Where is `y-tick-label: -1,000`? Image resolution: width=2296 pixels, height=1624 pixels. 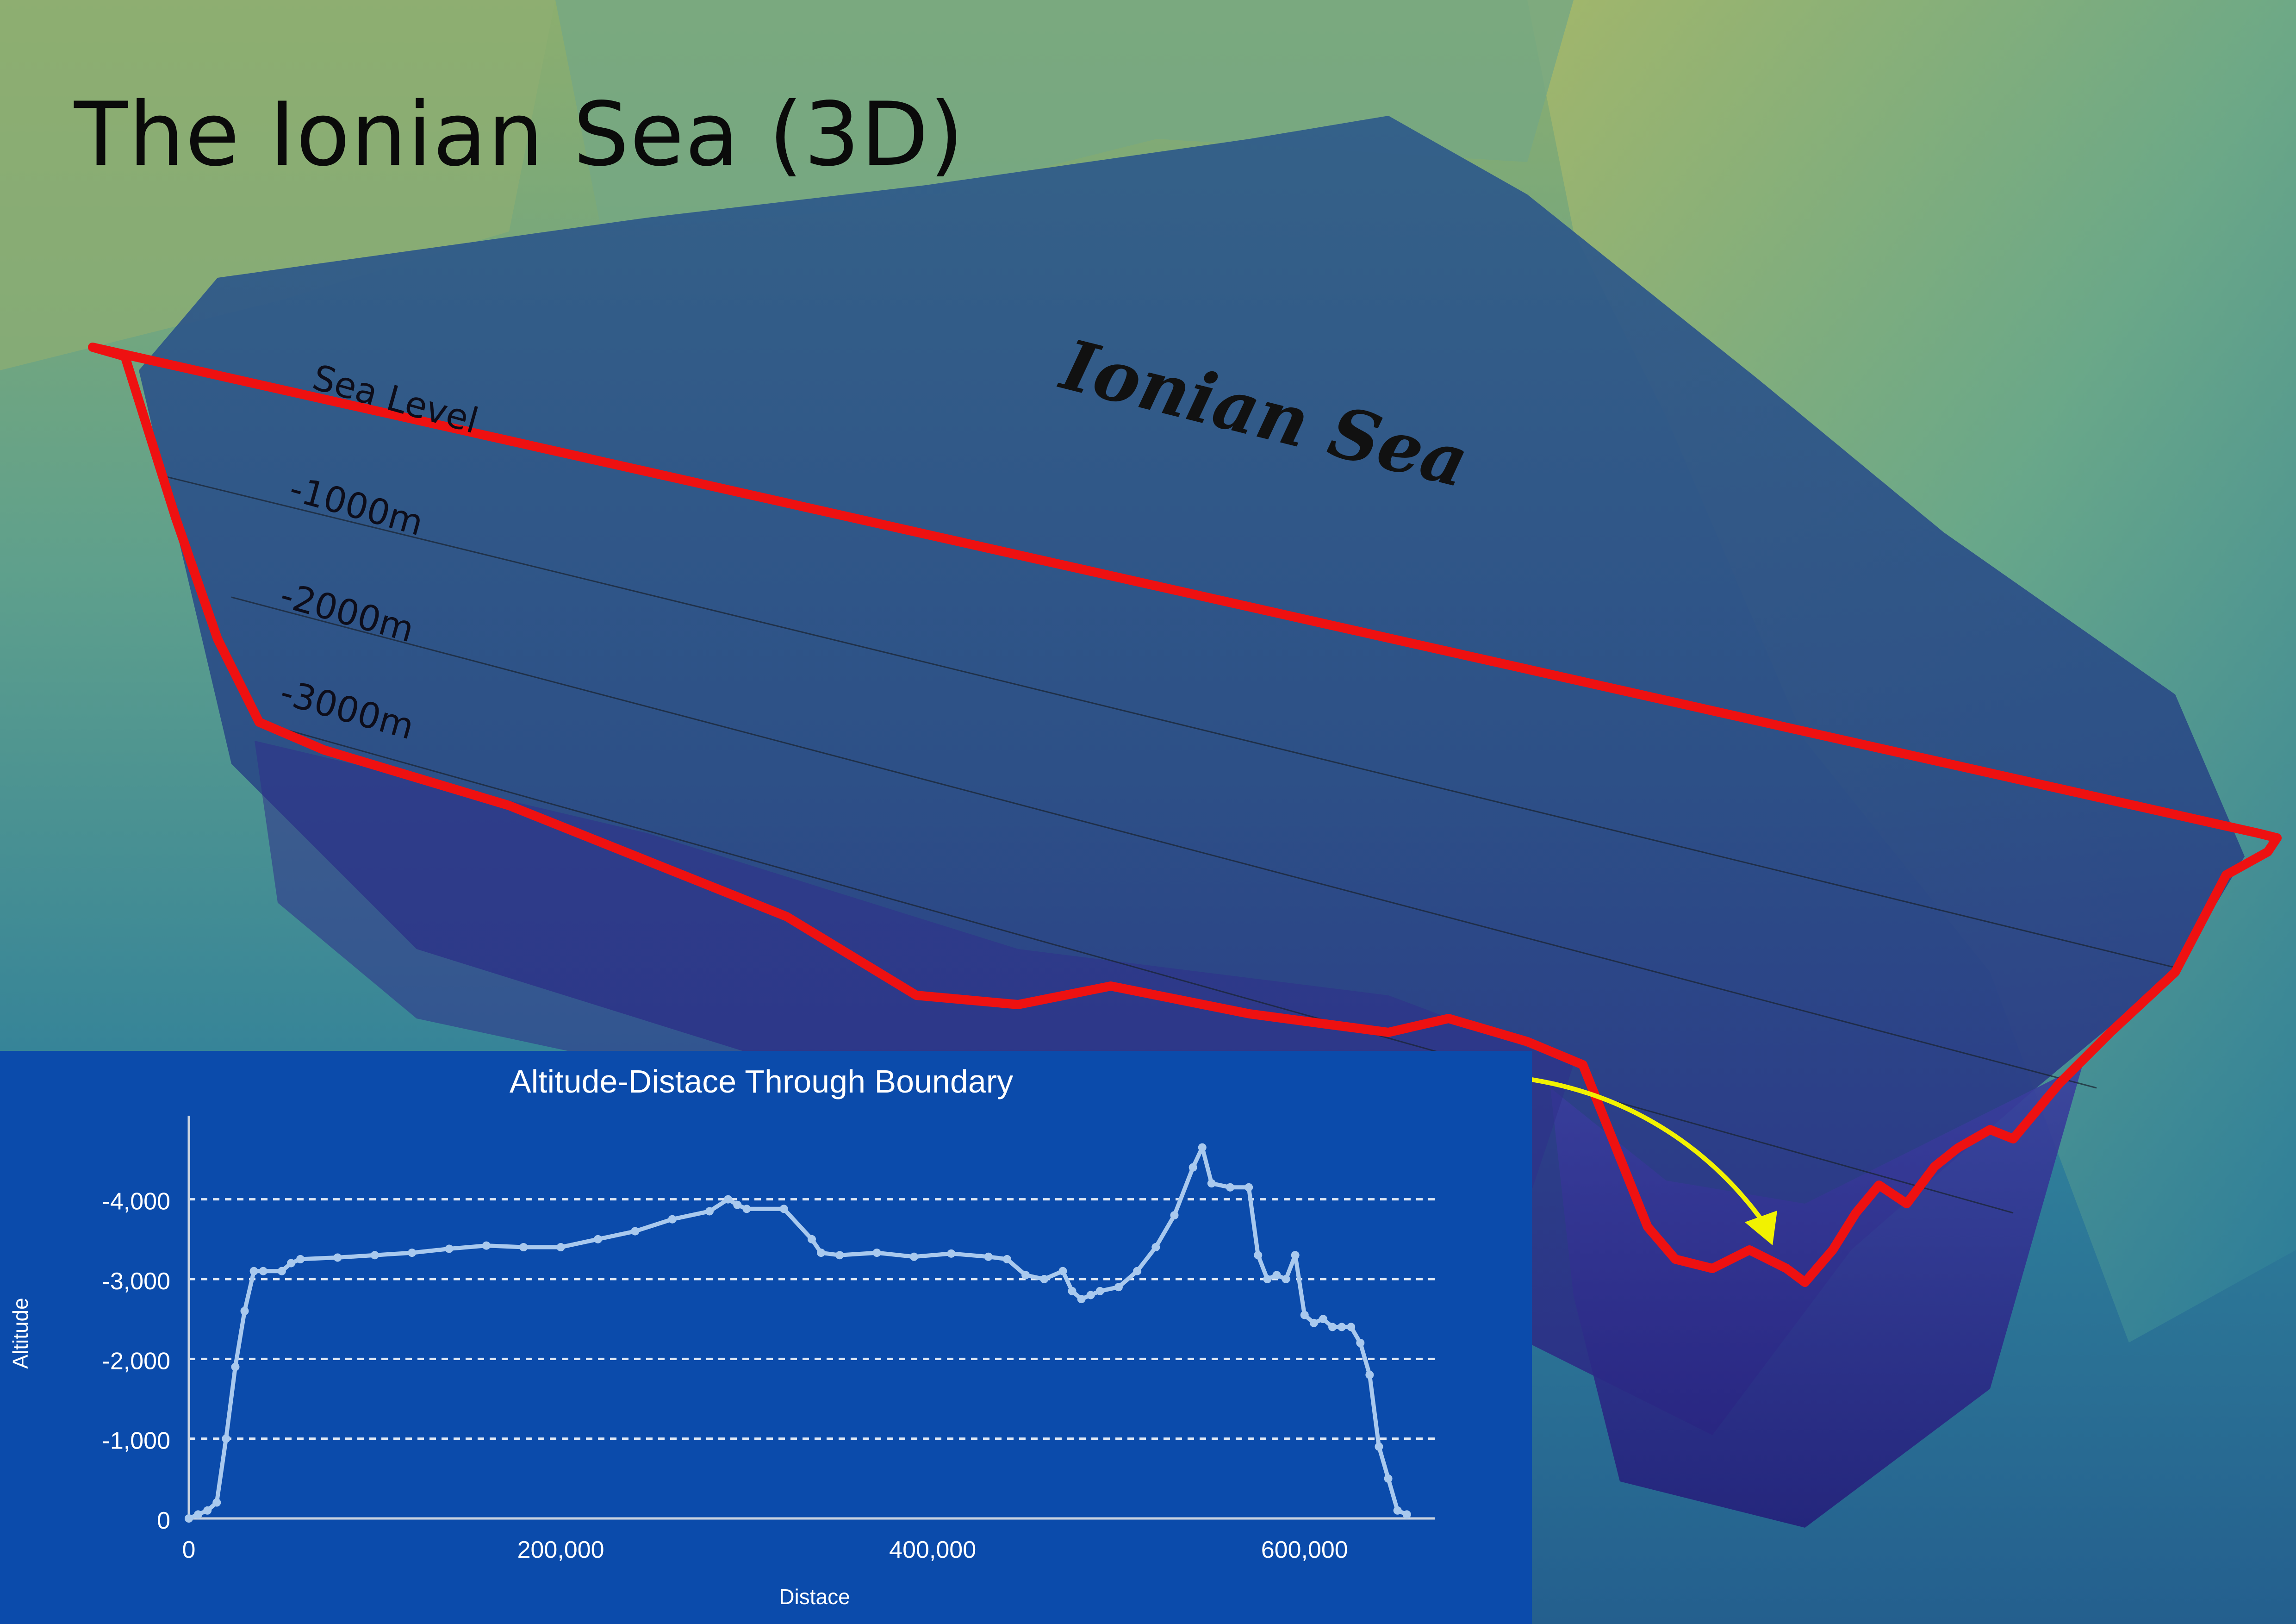
y-tick-label: -1,000 is located at coordinates (136, 1441).